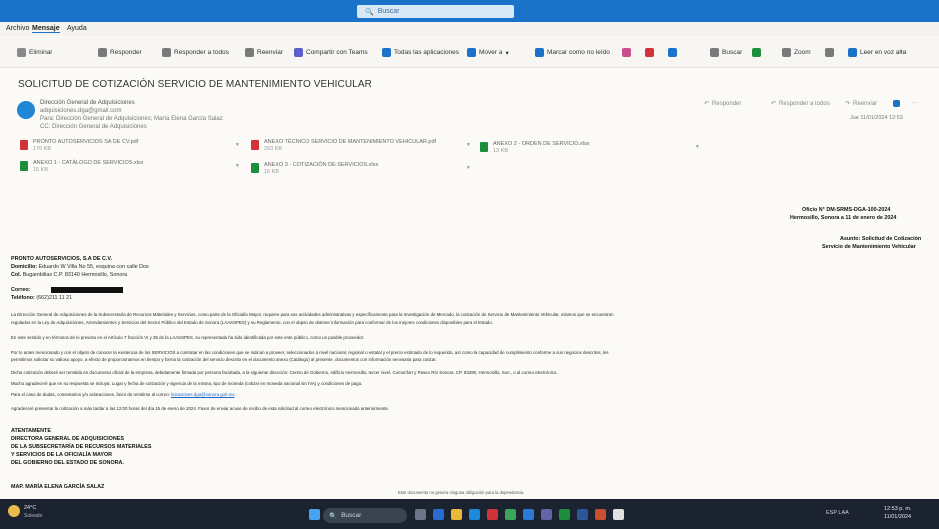 Image resolution: width=939 pixels, height=529 pixels. What do you see at coordinates (600, 514) in the screenshot?
I see `powerpoint-icon` at bounding box center [600, 514].